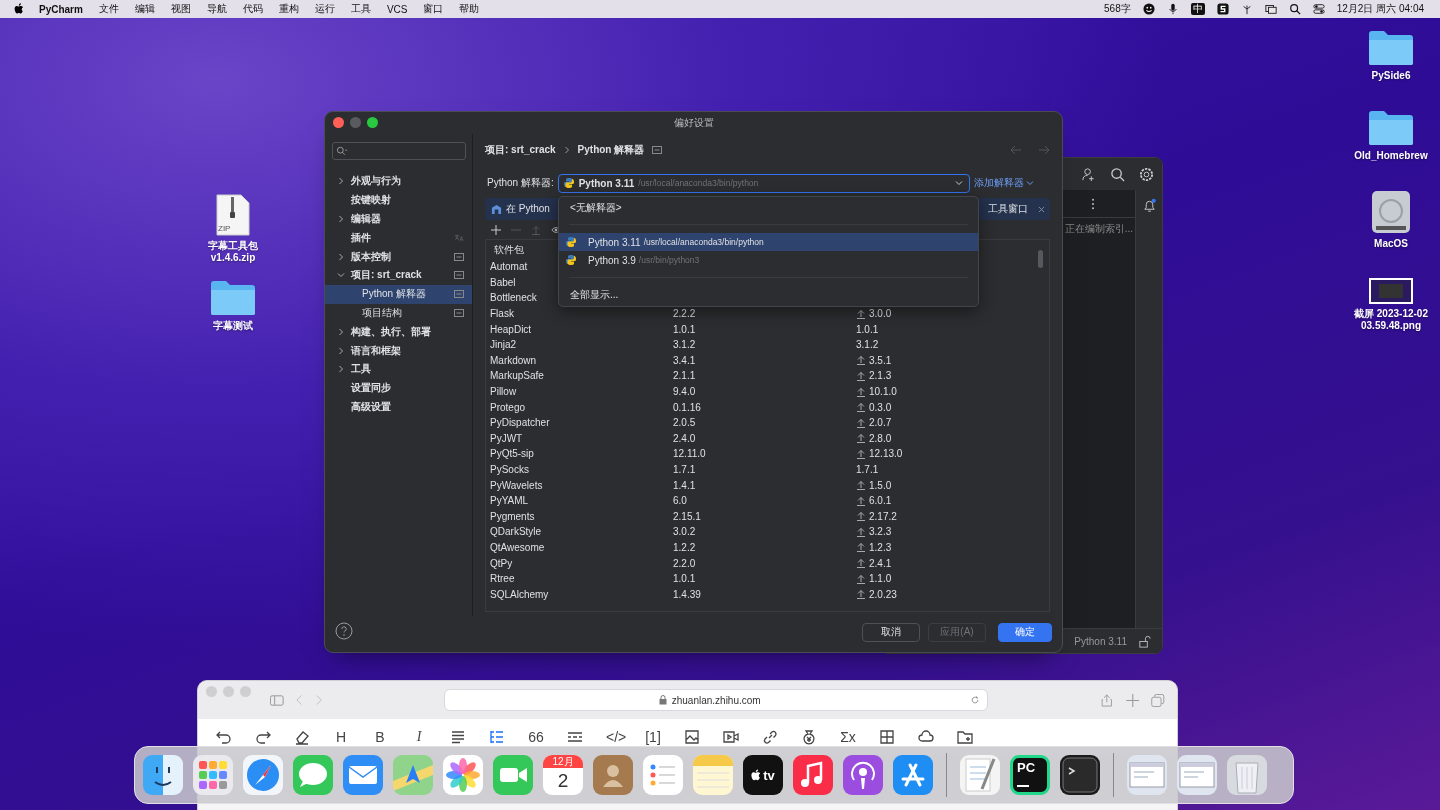 Image resolution: width=1440 pixels, height=810 pixels. Describe the element at coordinates (863, 775) in the screenshot. I see `podcast-icon` at that location.